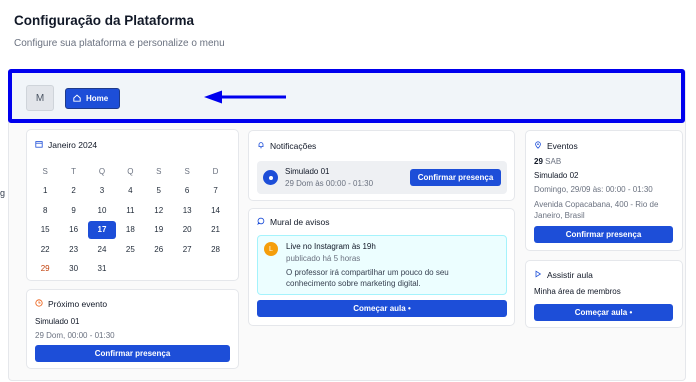  I want to click on calendar-day: 10, so click(102, 211).